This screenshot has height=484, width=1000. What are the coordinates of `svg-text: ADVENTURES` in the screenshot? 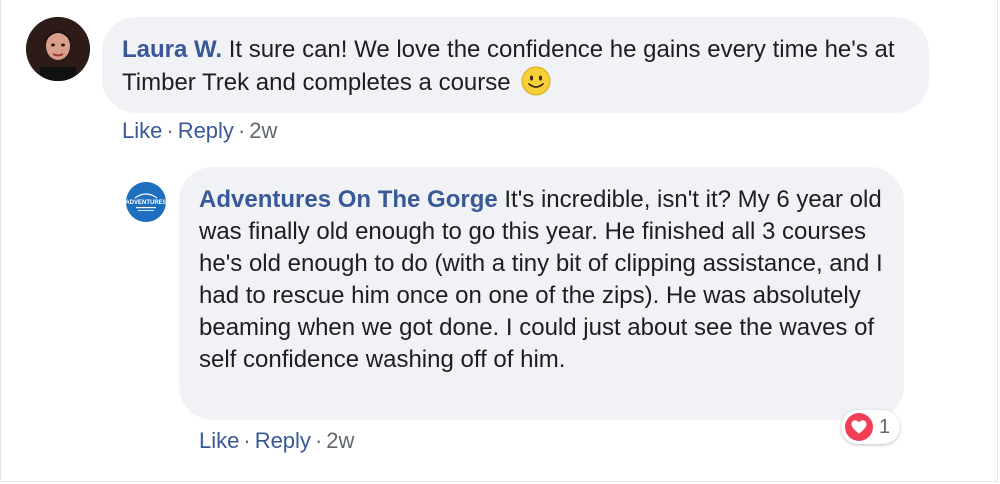 It's located at (146, 203).